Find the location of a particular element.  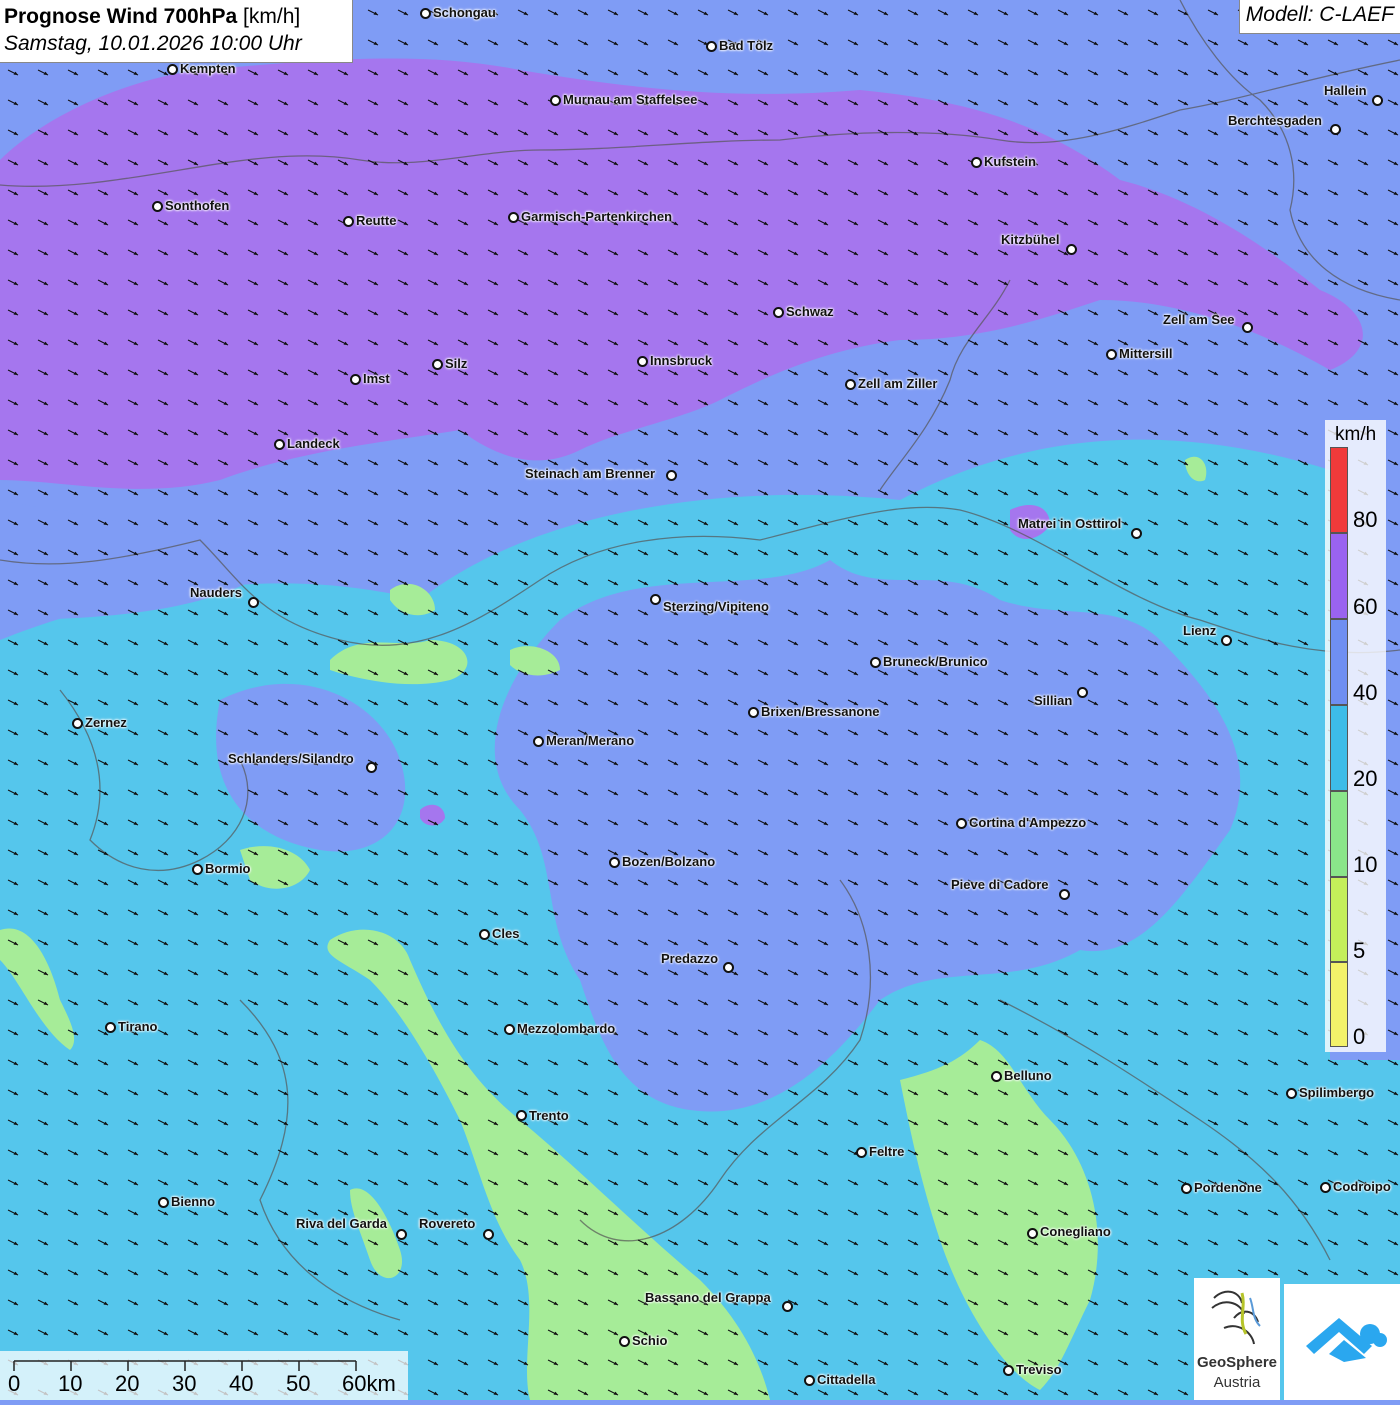

scale-label: 60km is located at coordinates (369, 1383).